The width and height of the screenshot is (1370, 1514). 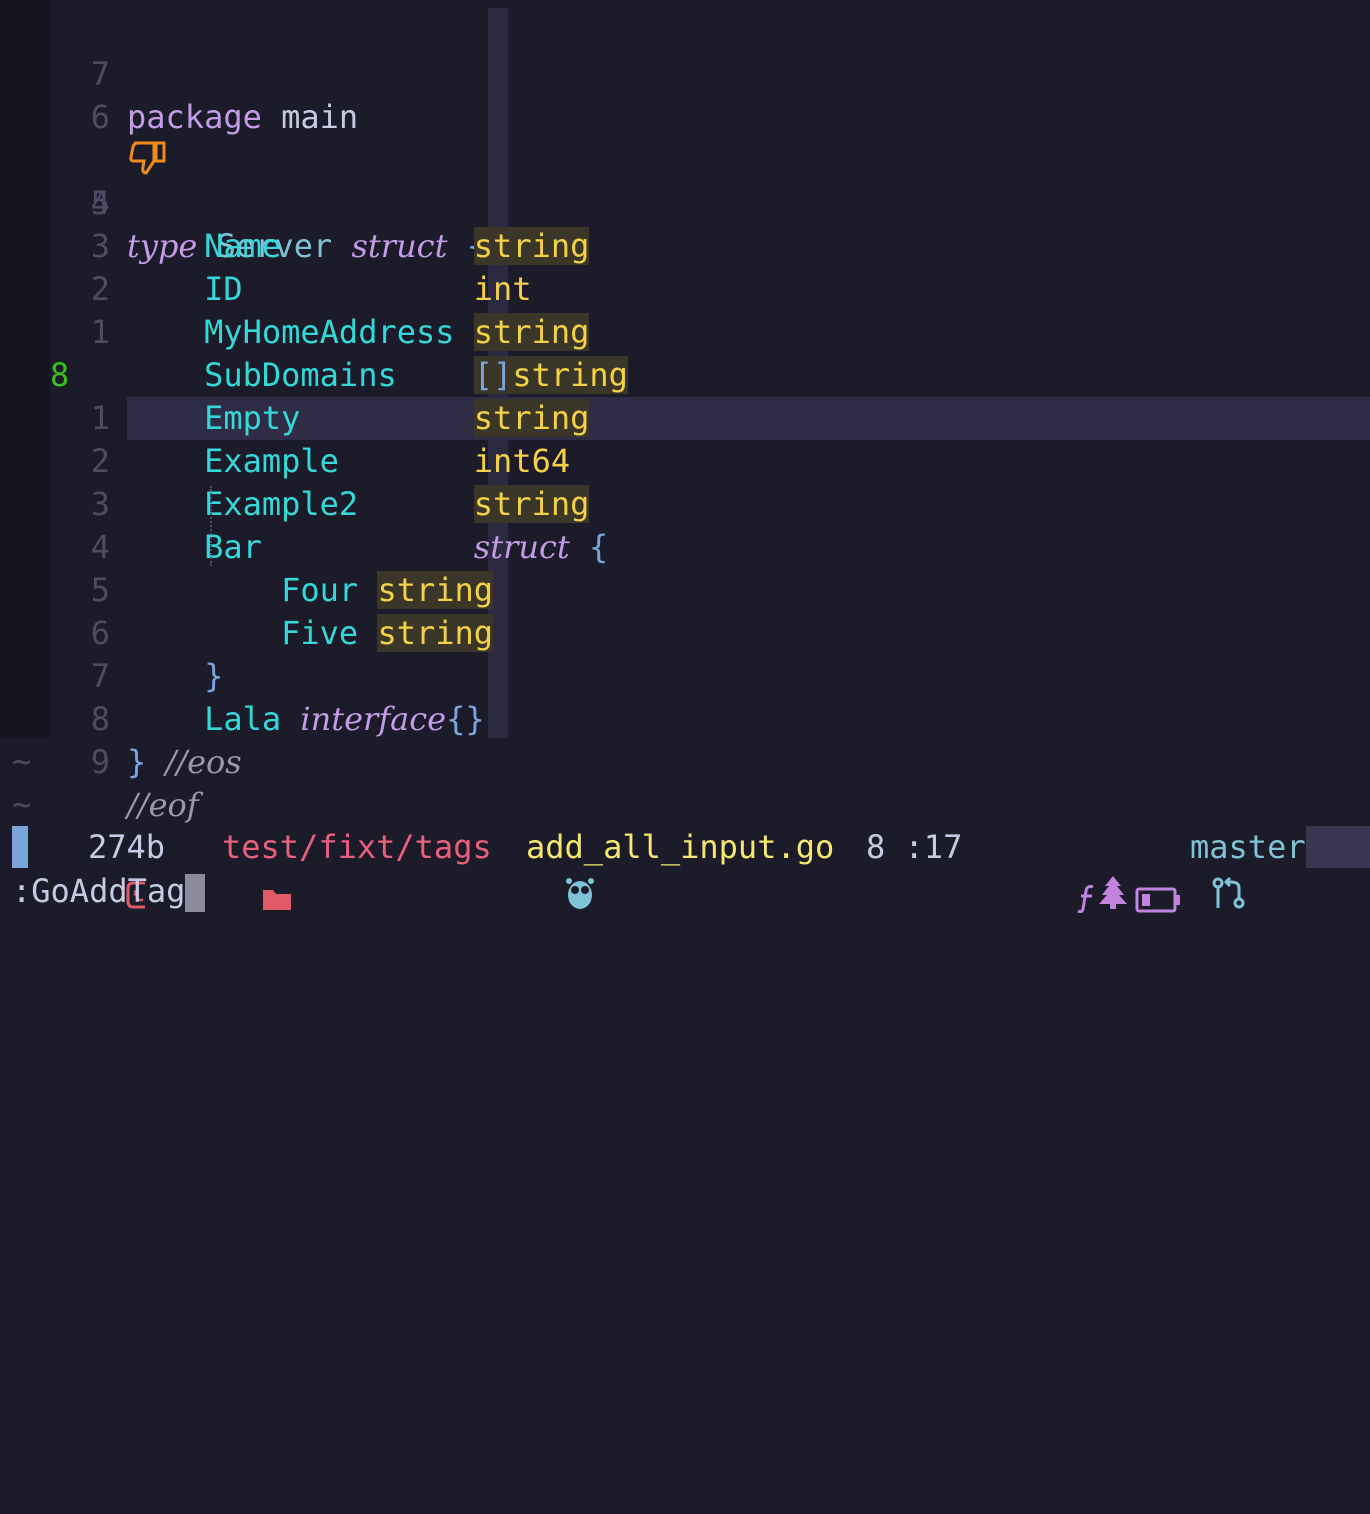 I want to click on command-line: :GoAddTag, so click(x=109, y=893).